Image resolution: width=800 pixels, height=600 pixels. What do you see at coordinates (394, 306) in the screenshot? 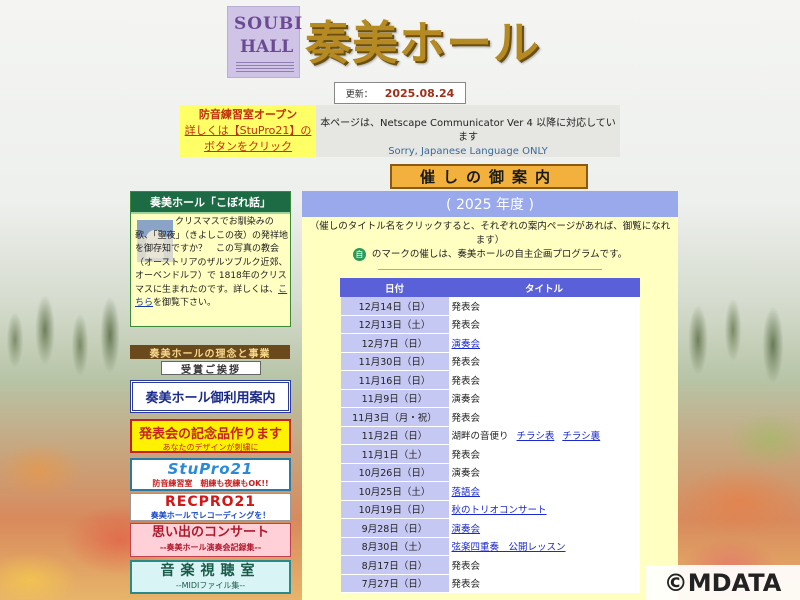
I see `event-date: 12月14日（日）` at bounding box center [394, 306].